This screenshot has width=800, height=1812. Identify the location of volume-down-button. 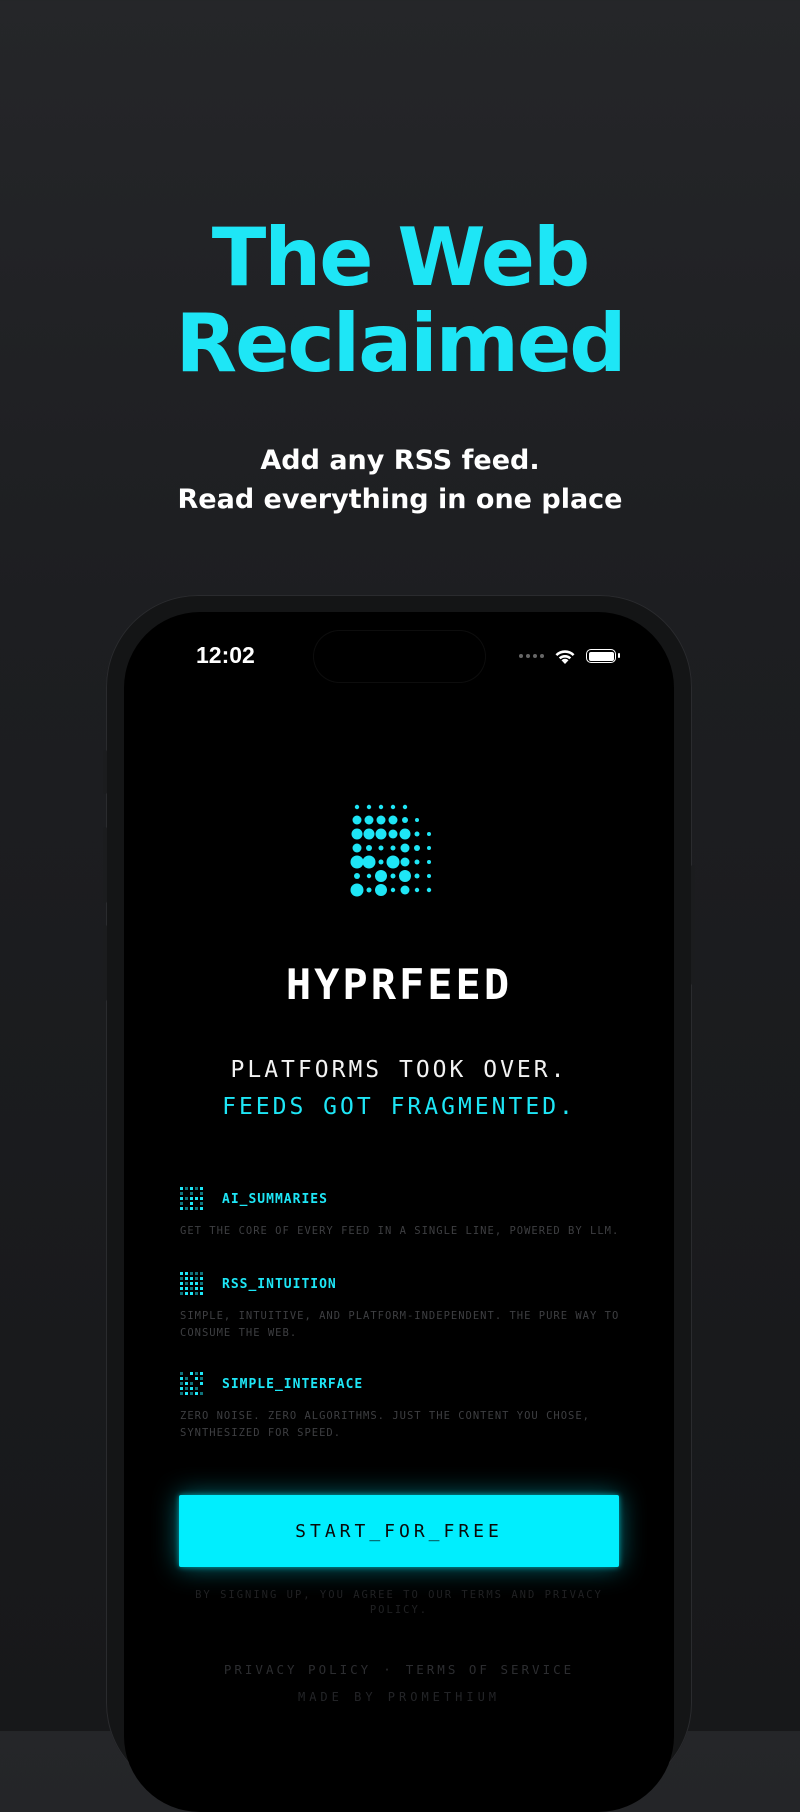
(105, 963).